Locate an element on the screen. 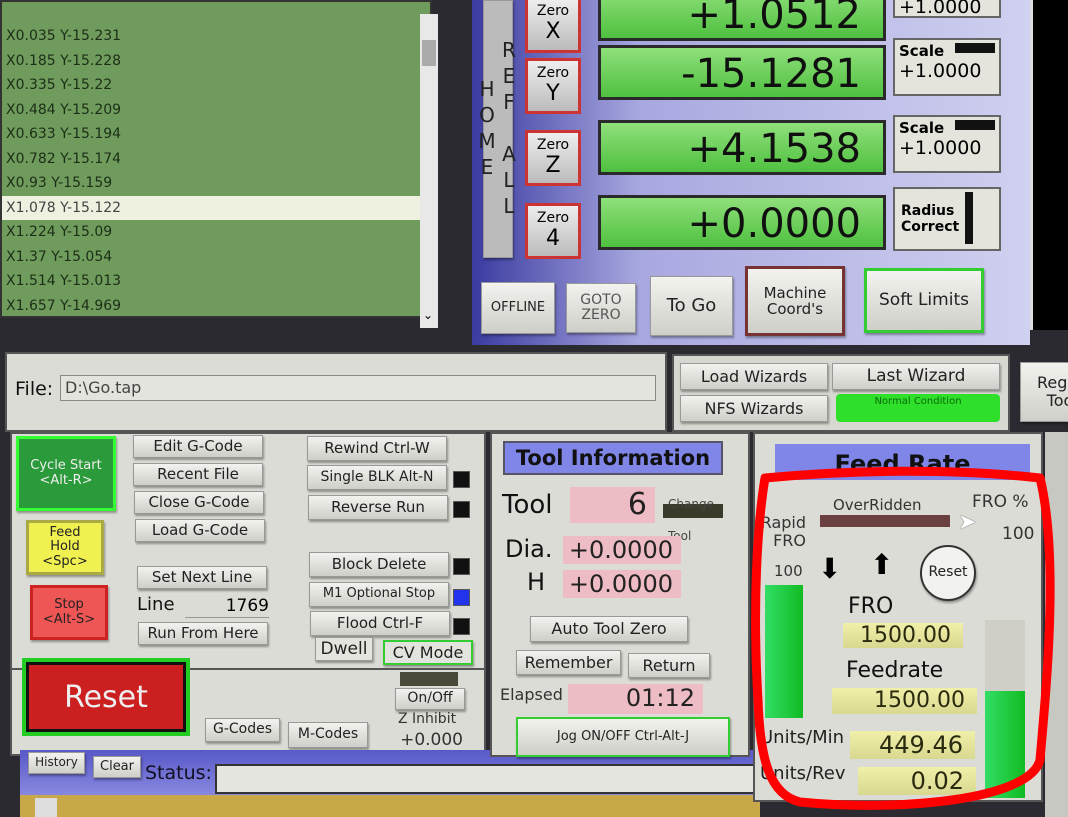 This screenshot has width=1068, height=817. annotation-stroke is located at coordinates (903, 638).